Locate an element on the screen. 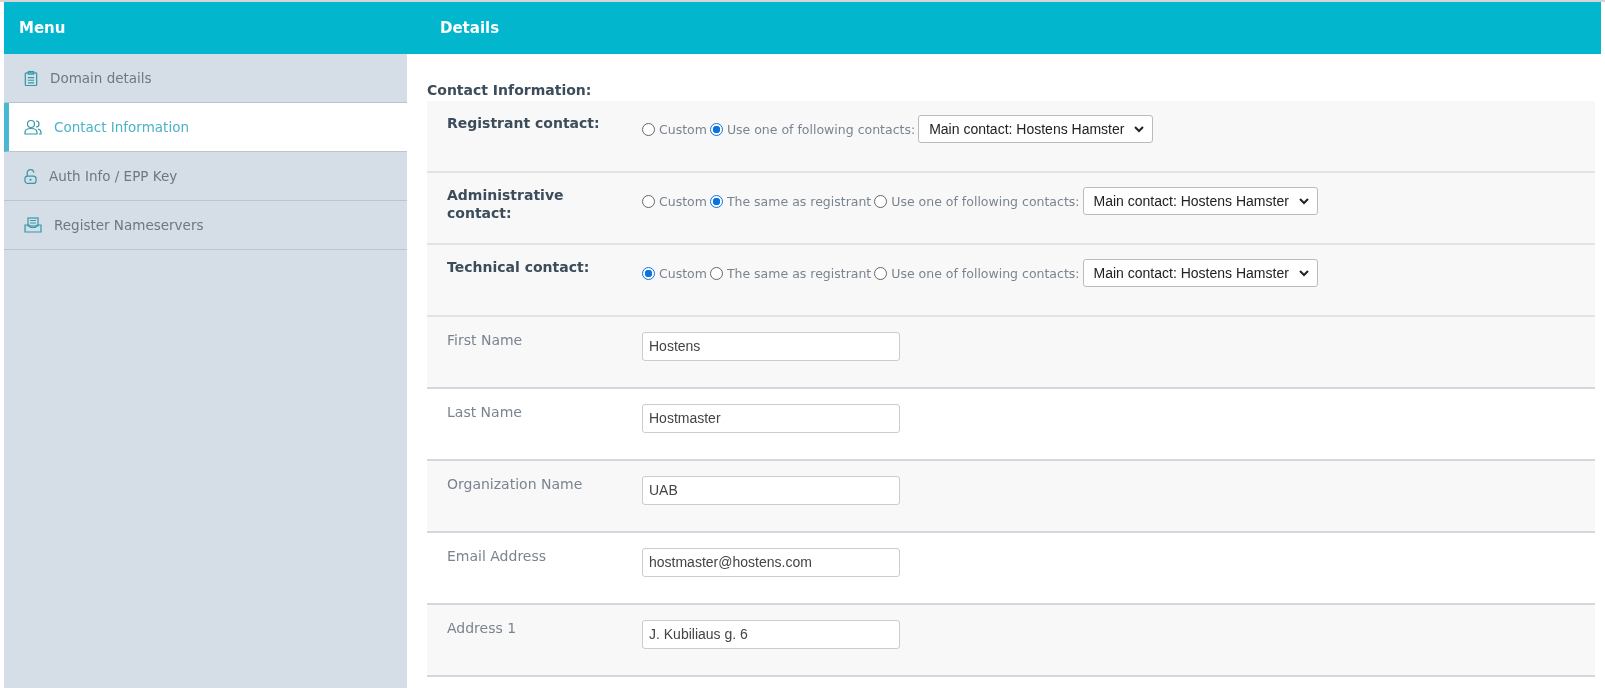  input-field: Hostmaster is located at coordinates (771, 418).